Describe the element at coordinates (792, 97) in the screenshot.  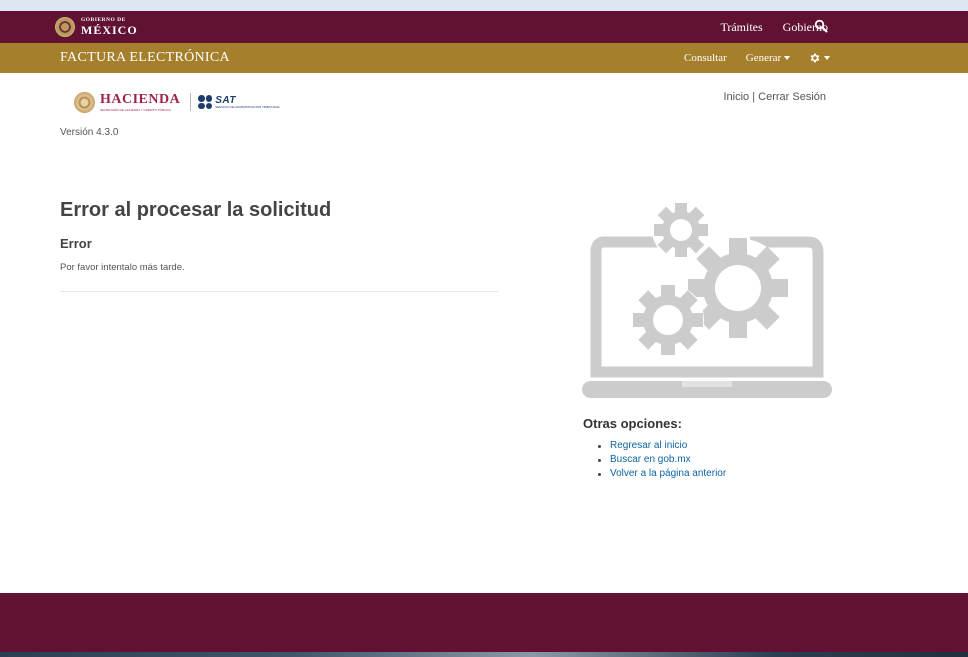
I see `cerrar-sesion-link: Cerrar Sesión` at that location.